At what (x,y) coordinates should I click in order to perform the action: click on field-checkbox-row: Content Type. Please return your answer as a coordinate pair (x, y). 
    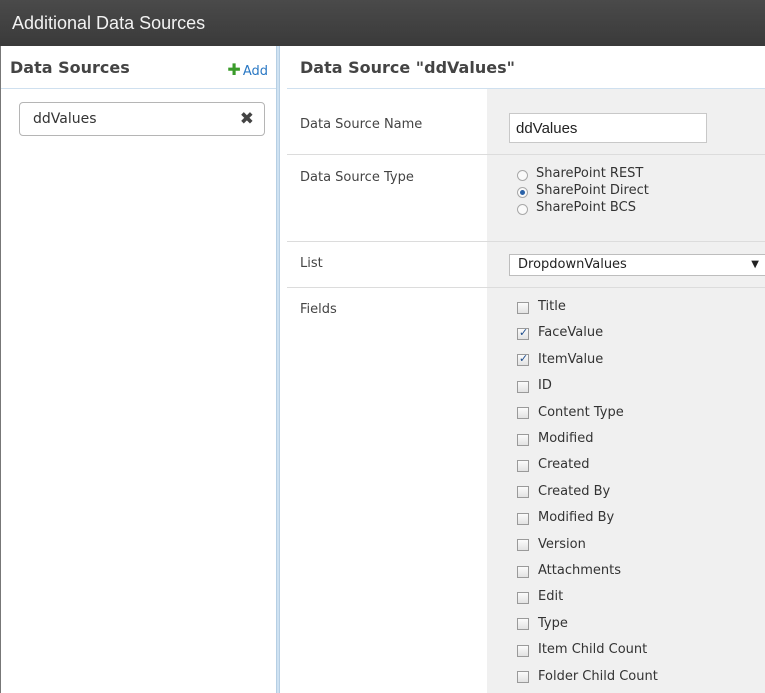
    Looking at the image, I should click on (570, 414).